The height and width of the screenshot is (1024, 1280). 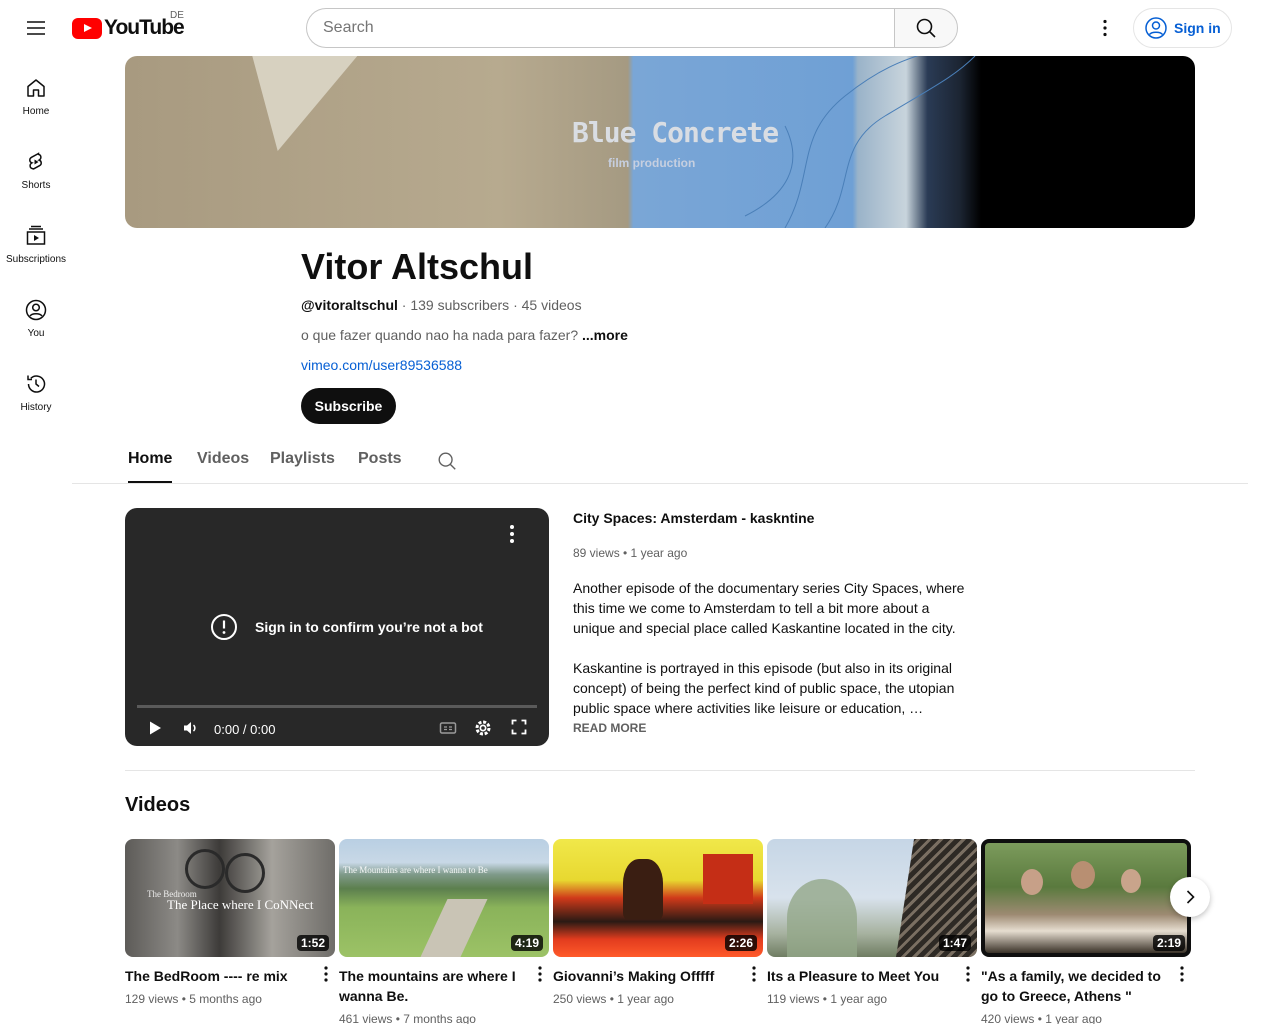 I want to click on banner-shadow-decoration, so click(x=287, y=103).